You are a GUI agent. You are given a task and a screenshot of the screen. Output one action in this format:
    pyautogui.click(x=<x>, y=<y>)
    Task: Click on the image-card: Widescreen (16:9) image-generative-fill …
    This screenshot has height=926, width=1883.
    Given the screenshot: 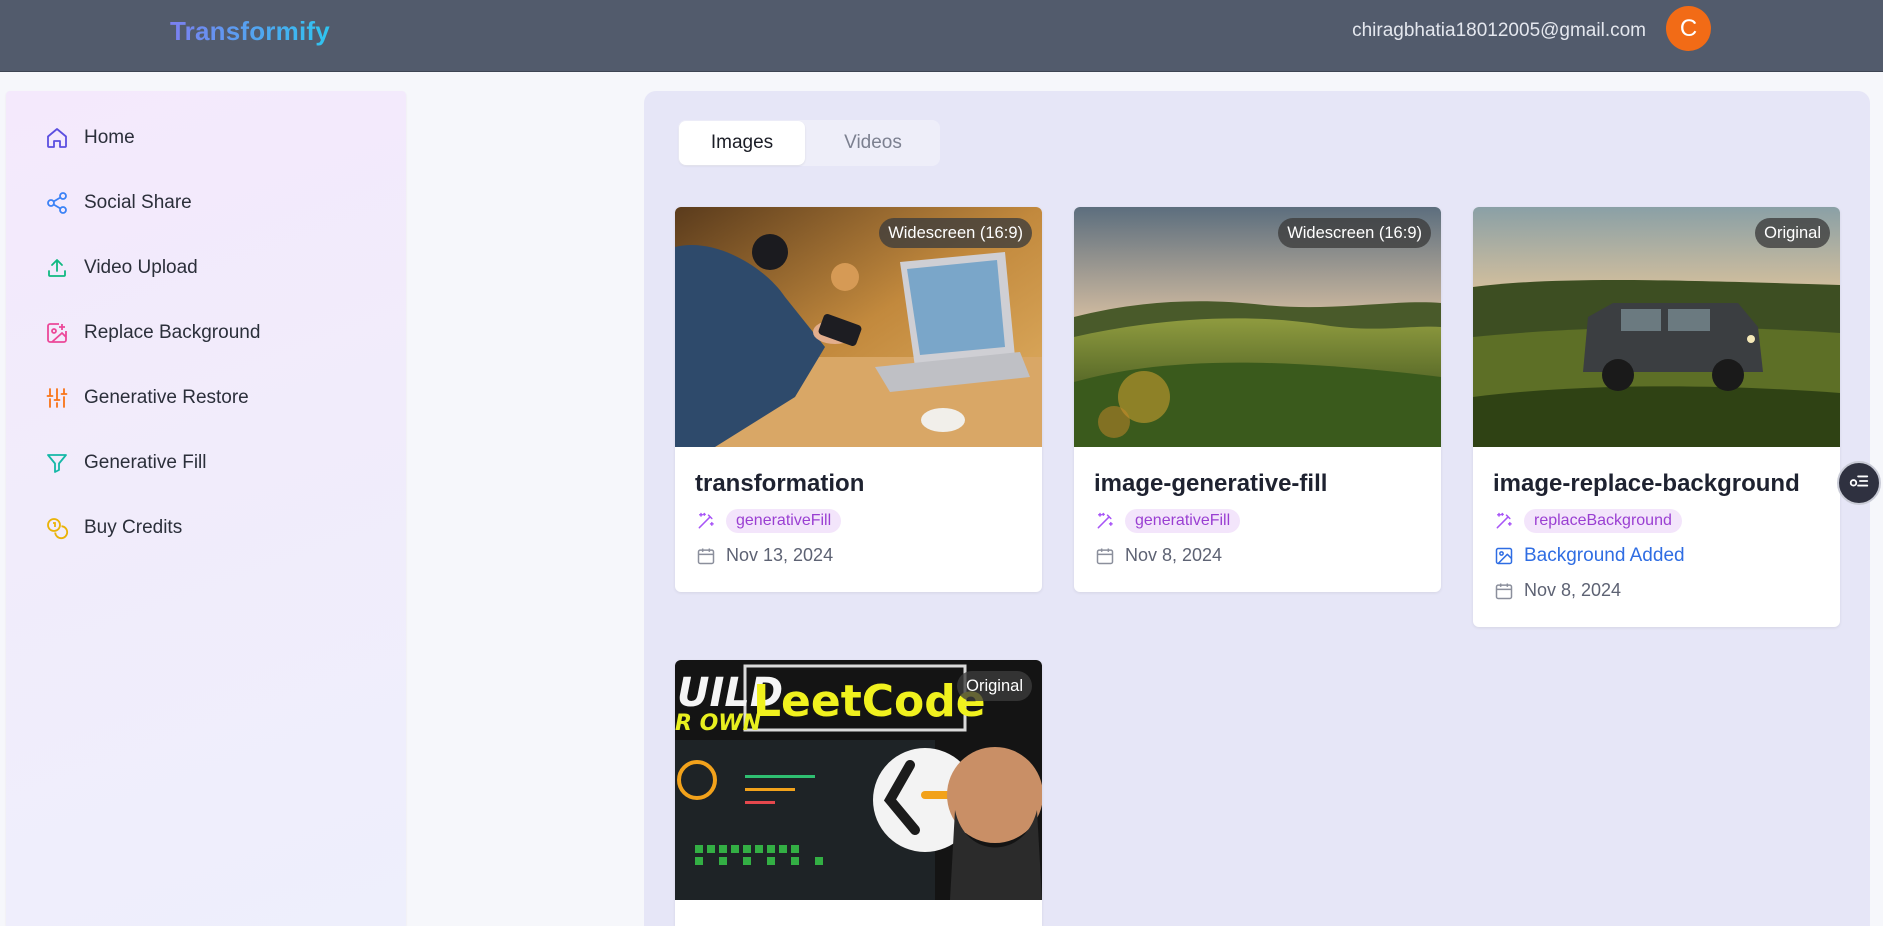 What is the action you would take?
    pyautogui.click(x=1257, y=399)
    